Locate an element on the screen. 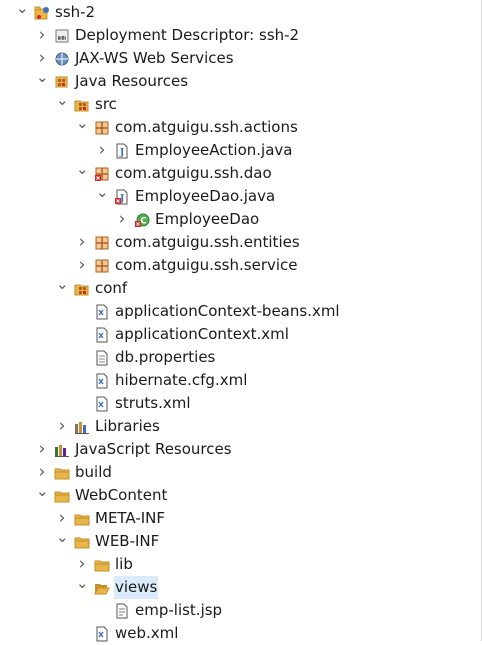 The image size is (482, 645). tree-item: ⌄ com.atguigu.ssh.dao is located at coordinates (235, 173).